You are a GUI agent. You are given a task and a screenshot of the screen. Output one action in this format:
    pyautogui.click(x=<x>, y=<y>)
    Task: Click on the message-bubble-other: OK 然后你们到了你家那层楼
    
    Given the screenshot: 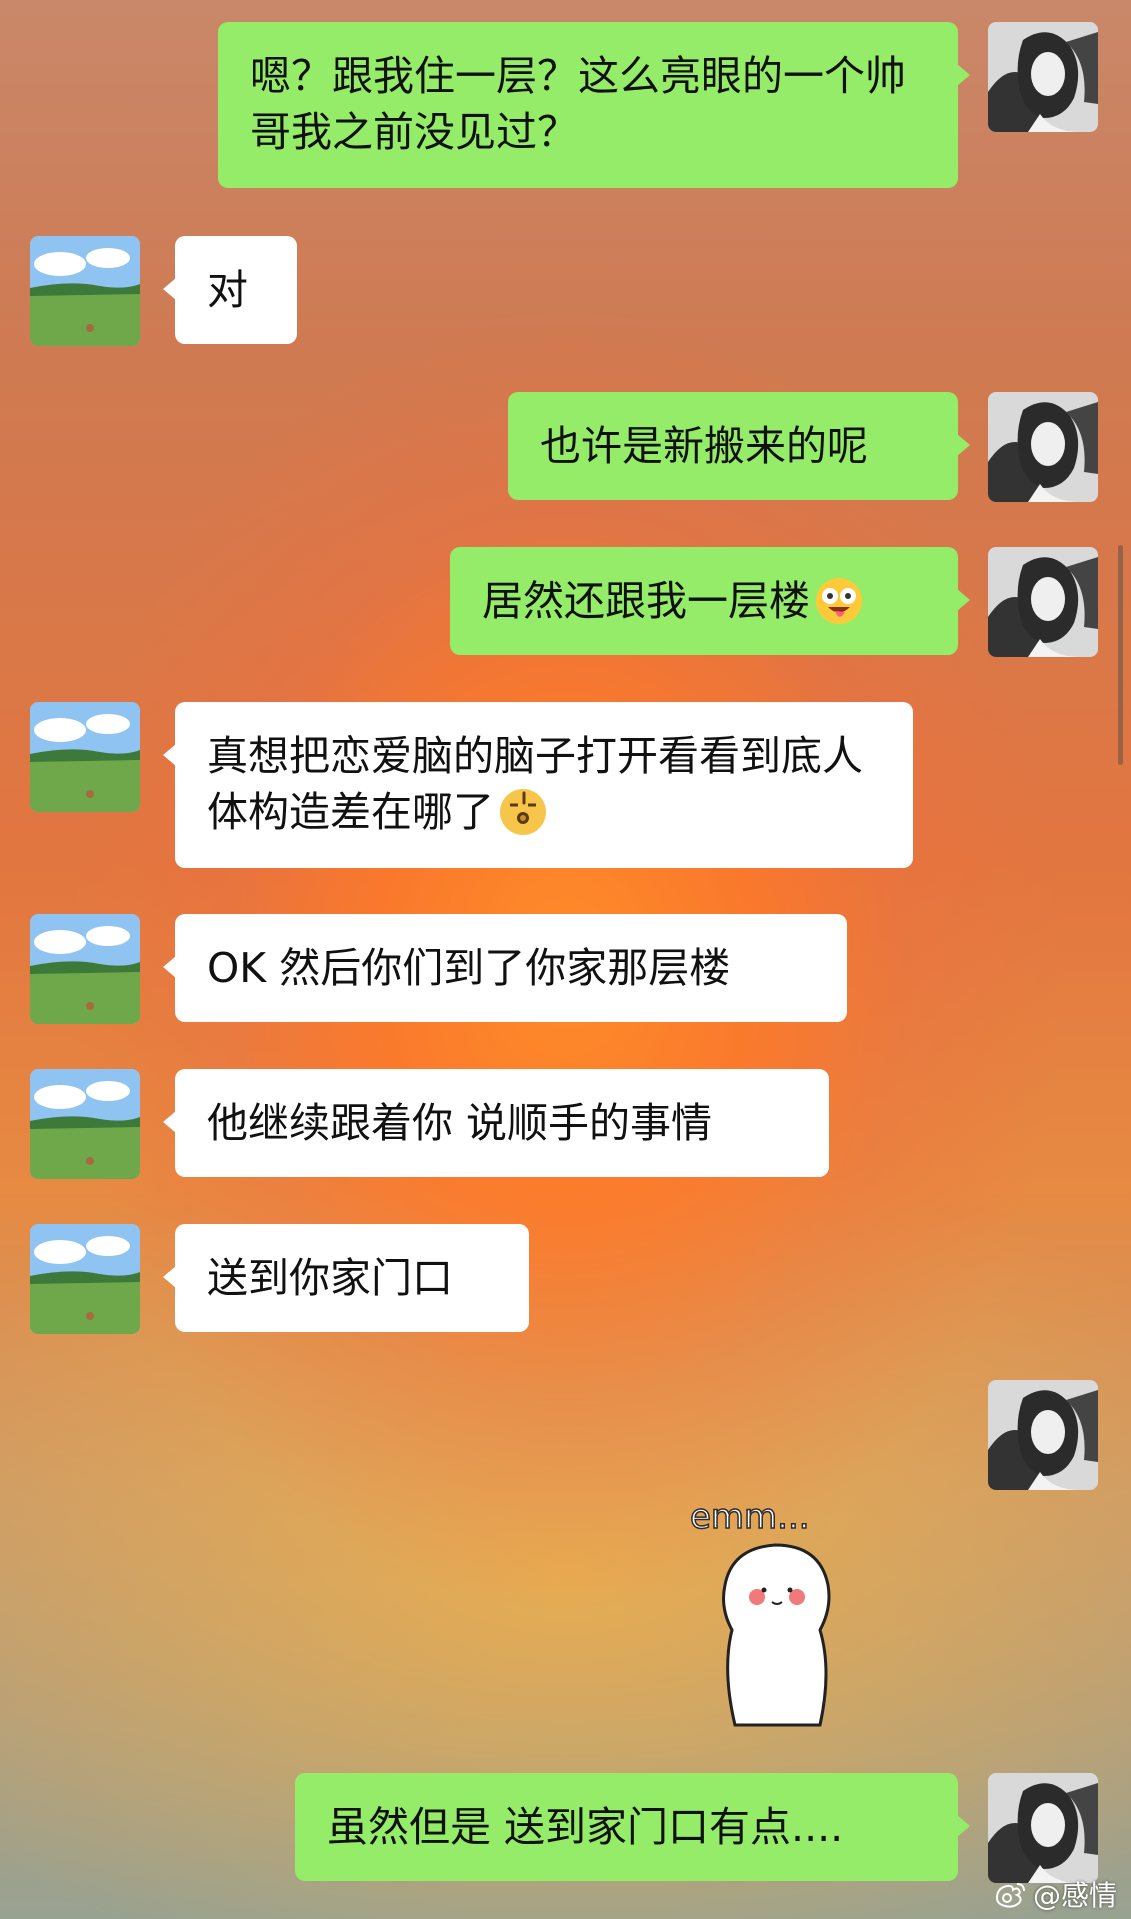 What is the action you would take?
    pyautogui.click(x=511, y=968)
    